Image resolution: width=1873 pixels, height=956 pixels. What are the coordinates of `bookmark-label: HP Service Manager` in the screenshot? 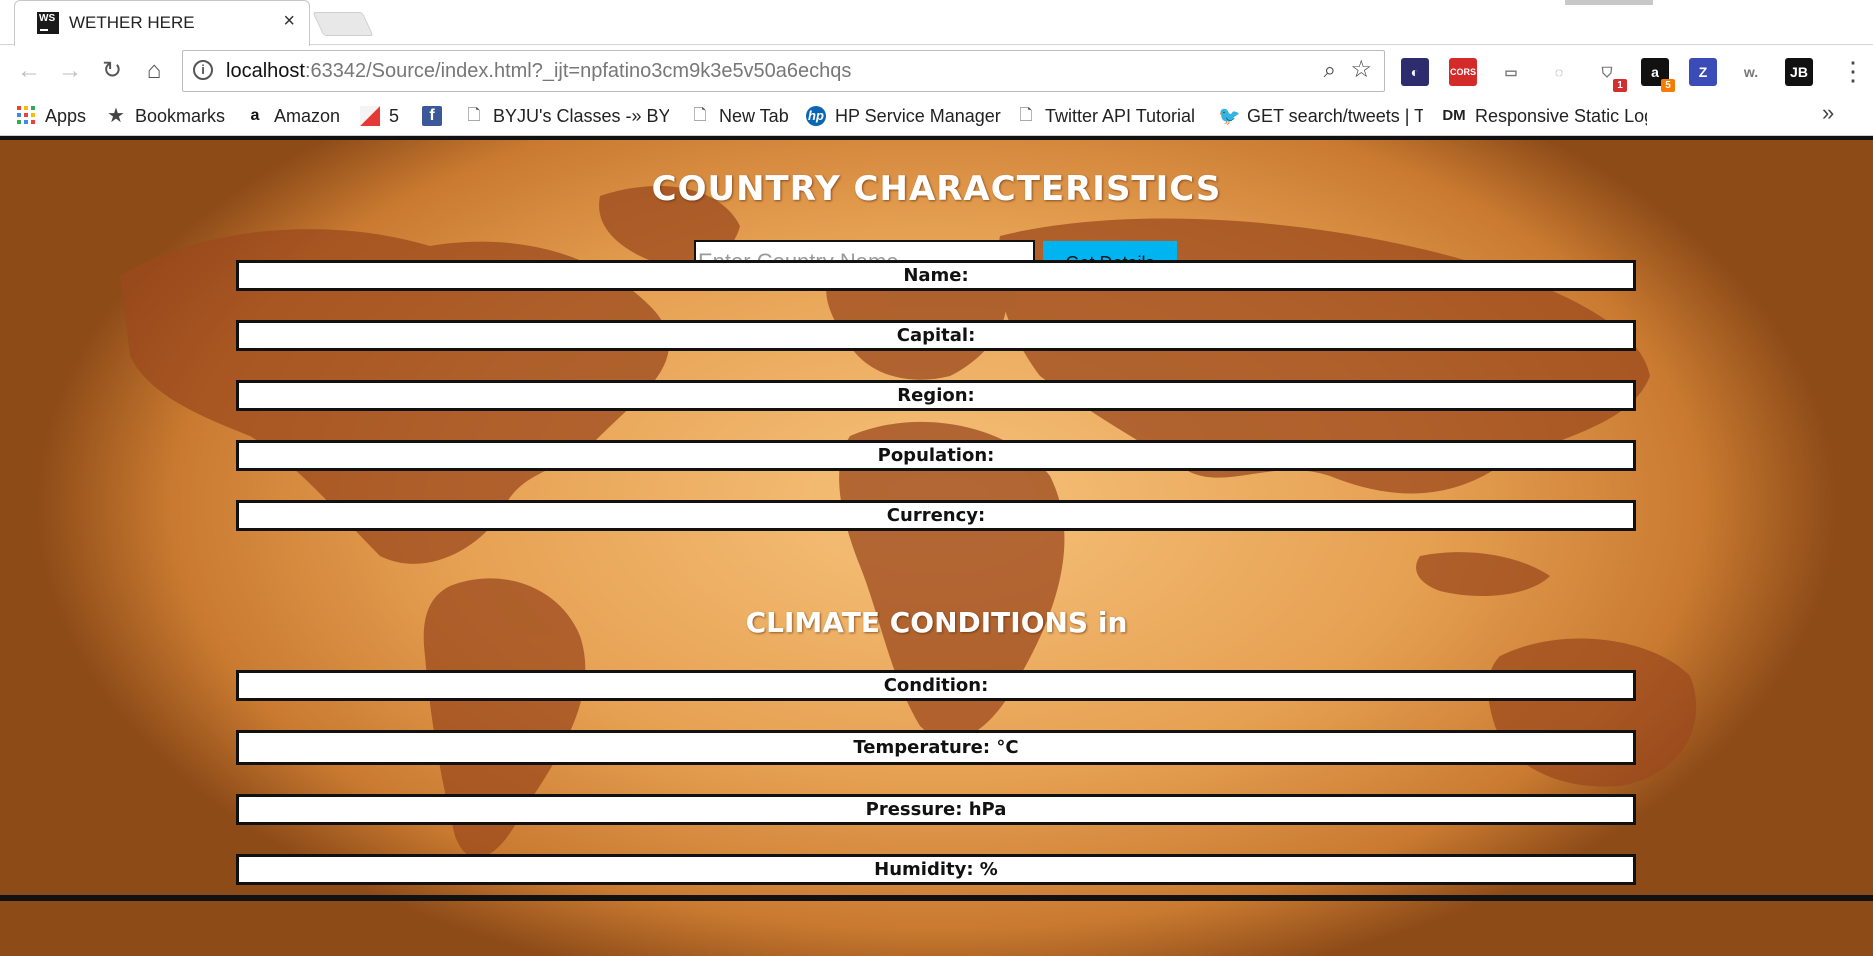 It's located at (918, 115).